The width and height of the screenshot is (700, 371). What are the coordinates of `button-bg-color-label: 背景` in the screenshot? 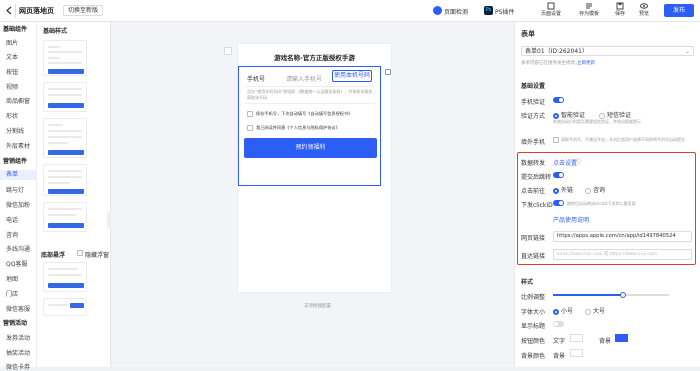 It's located at (605, 341).